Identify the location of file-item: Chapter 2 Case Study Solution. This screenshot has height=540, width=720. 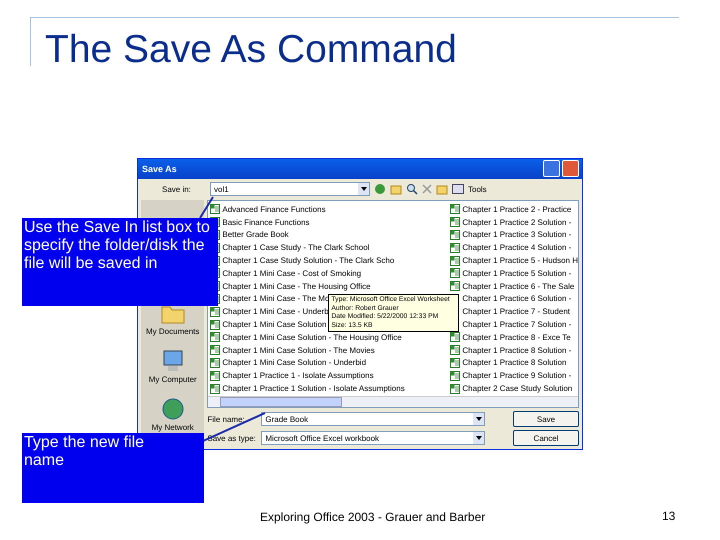
(517, 389).